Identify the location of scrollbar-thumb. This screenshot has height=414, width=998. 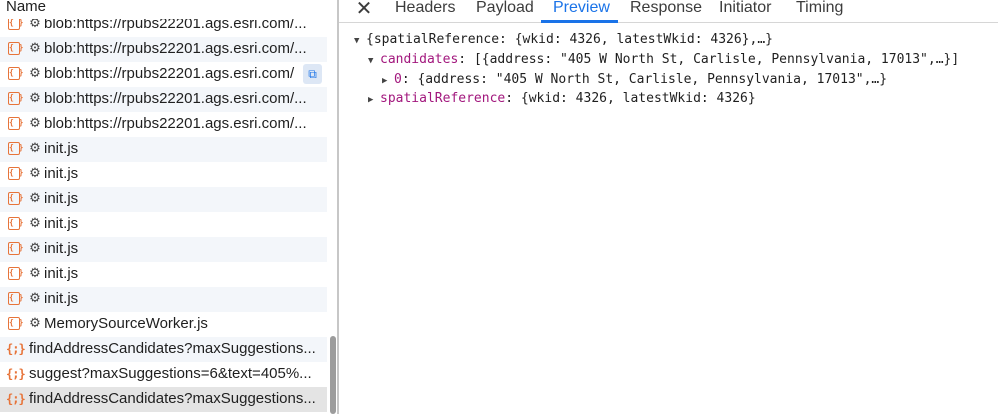
(333, 375).